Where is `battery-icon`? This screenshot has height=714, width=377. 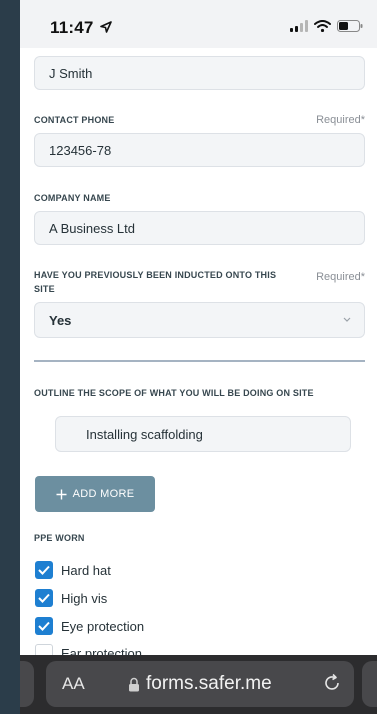
battery-icon is located at coordinates (350, 26).